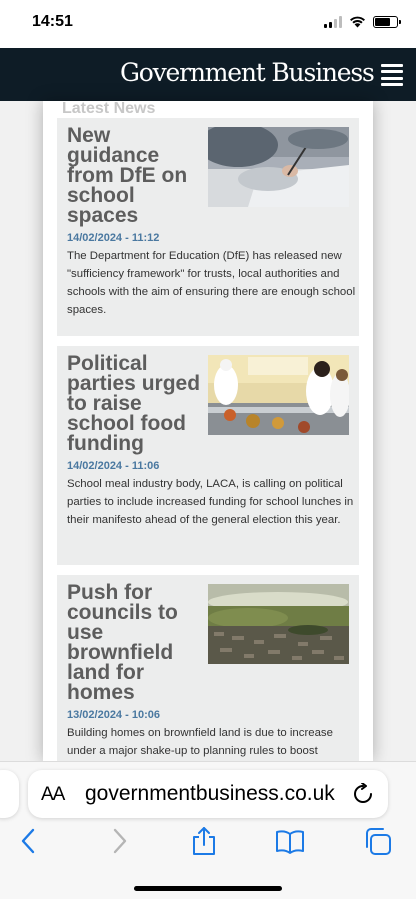 This screenshot has height=899, width=416. I want to click on home-indicator, so click(208, 888).